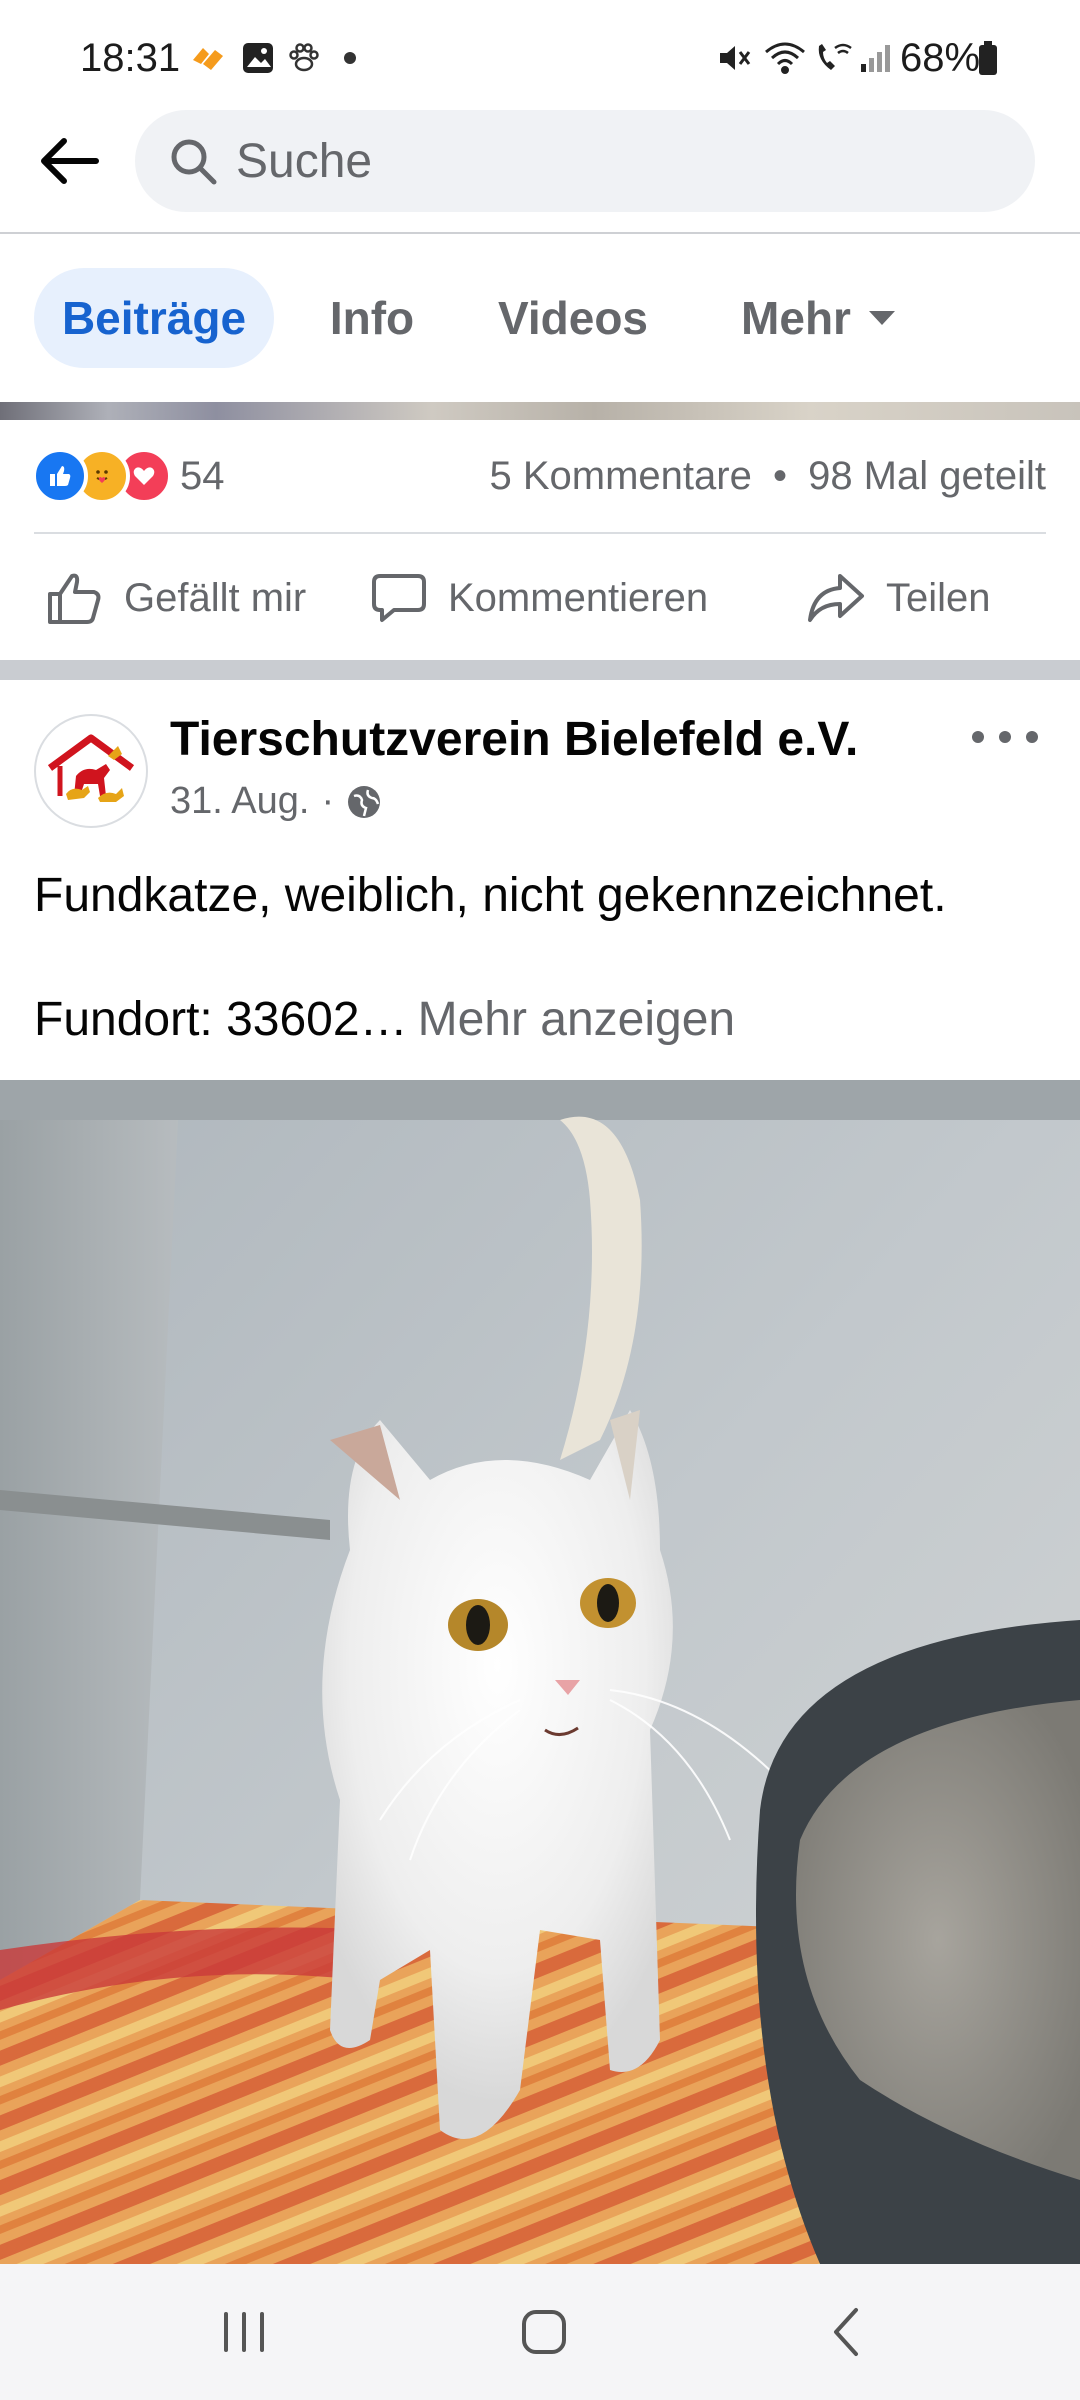 The image size is (1080, 2400). Describe the element at coordinates (514, 739) in the screenshot. I see `page-name: Tierschutzverein Bielefeld e.V.` at that location.